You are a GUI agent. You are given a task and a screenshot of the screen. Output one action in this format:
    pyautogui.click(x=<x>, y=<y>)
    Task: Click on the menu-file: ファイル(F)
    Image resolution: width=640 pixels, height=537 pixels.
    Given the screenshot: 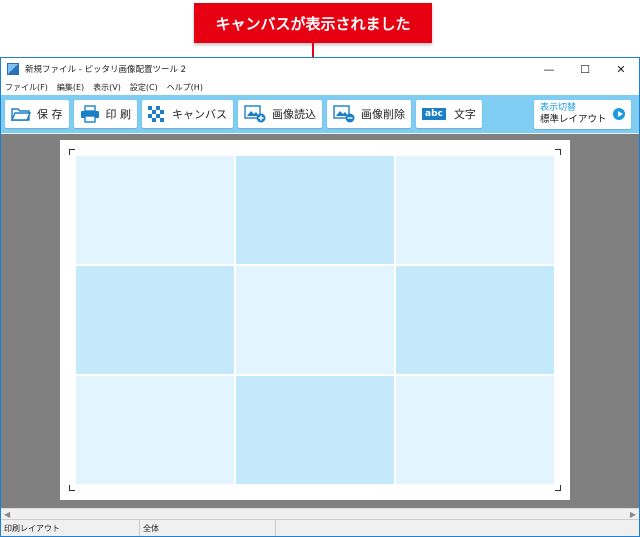 What is the action you would take?
    pyautogui.click(x=26, y=87)
    